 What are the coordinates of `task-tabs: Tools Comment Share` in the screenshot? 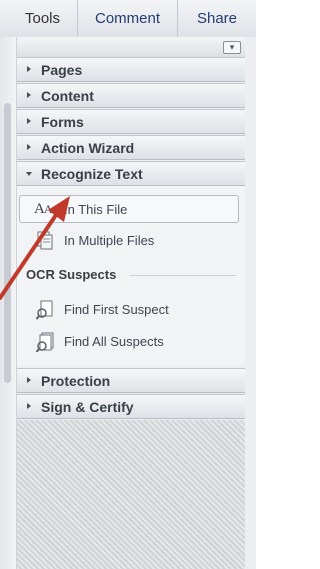 It's located at (128, 19).